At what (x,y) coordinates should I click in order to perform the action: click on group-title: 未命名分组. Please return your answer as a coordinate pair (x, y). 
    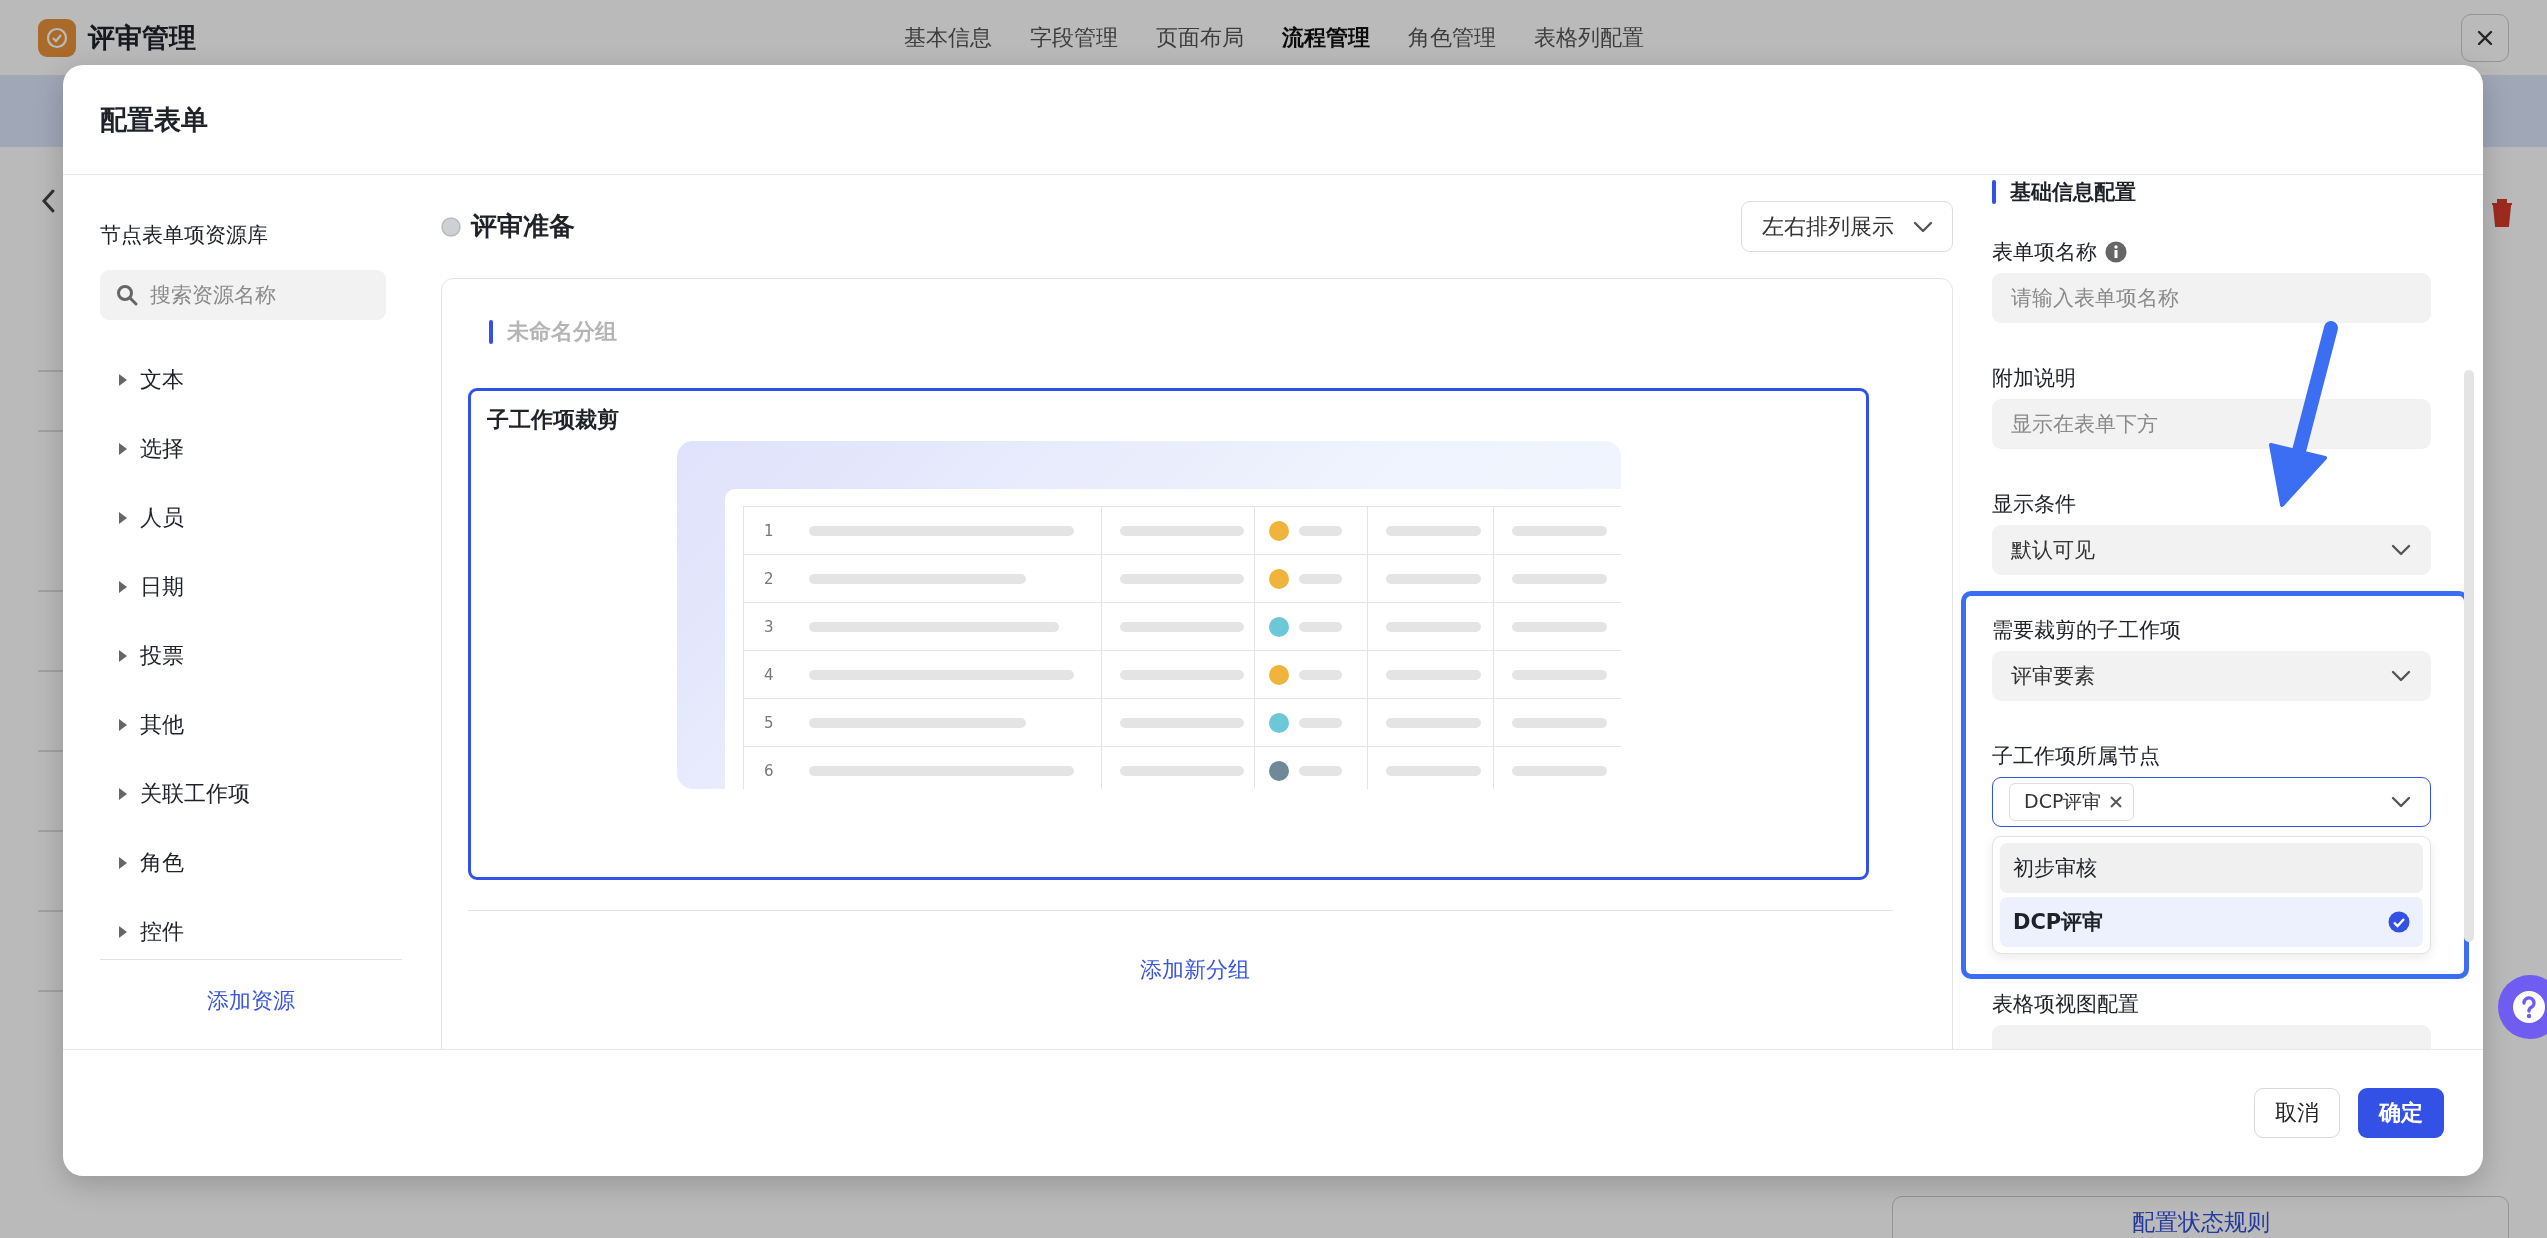
    Looking at the image, I should click on (562, 332).